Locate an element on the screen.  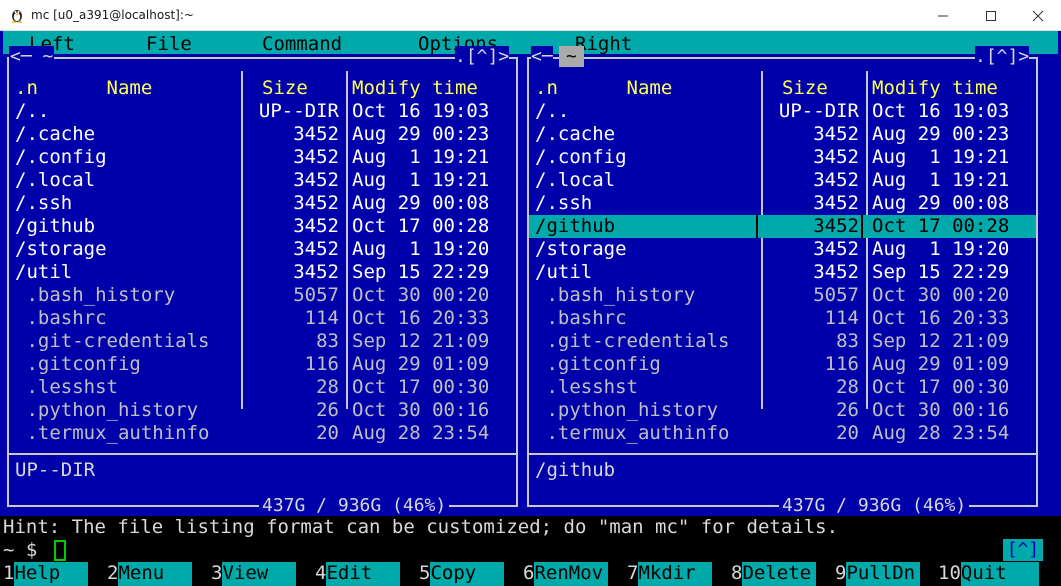
text-cursor is located at coordinates (60, 550).